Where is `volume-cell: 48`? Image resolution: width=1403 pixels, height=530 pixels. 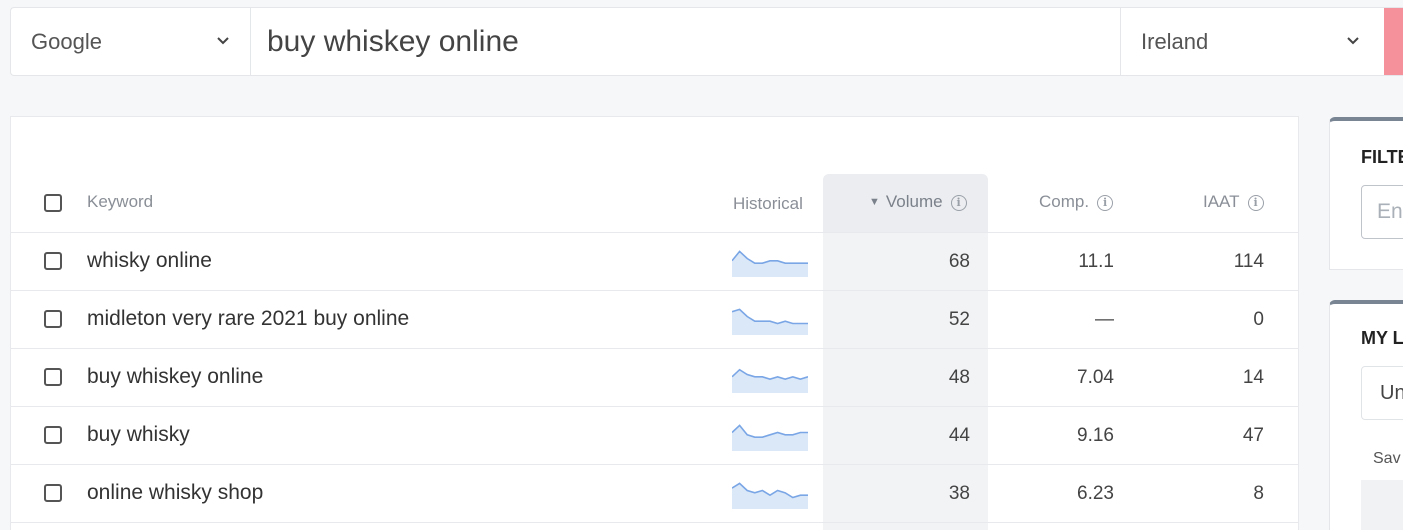
volume-cell: 48 is located at coordinates (959, 377).